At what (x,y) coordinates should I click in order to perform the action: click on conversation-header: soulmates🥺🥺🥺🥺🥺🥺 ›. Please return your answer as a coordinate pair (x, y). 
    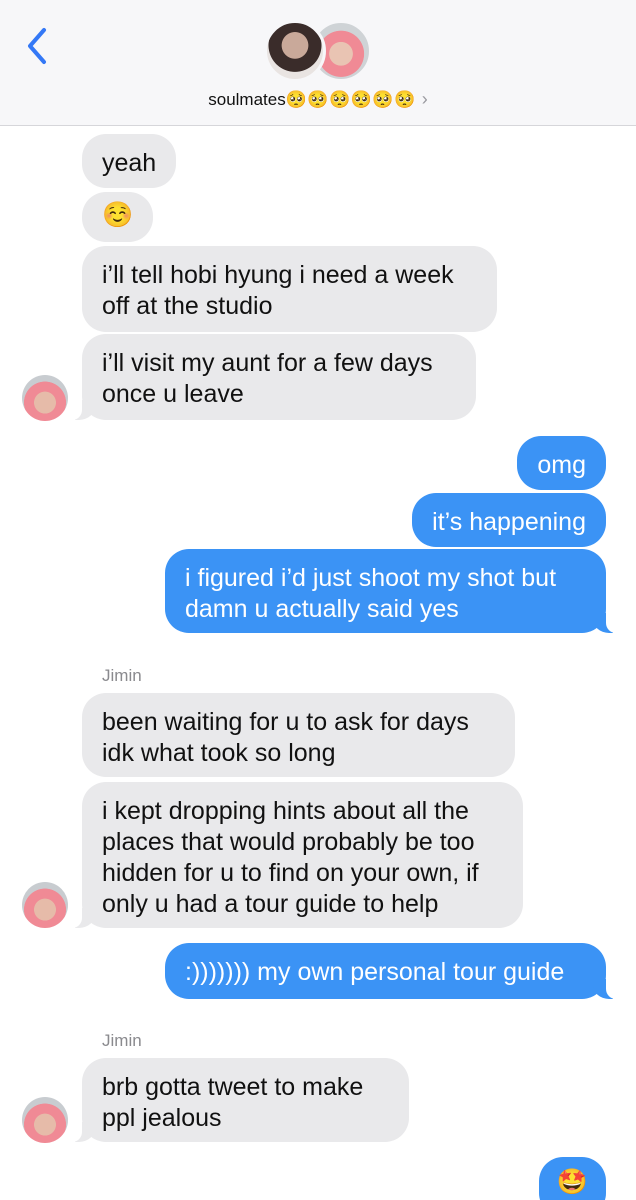
    Looking at the image, I should click on (318, 63).